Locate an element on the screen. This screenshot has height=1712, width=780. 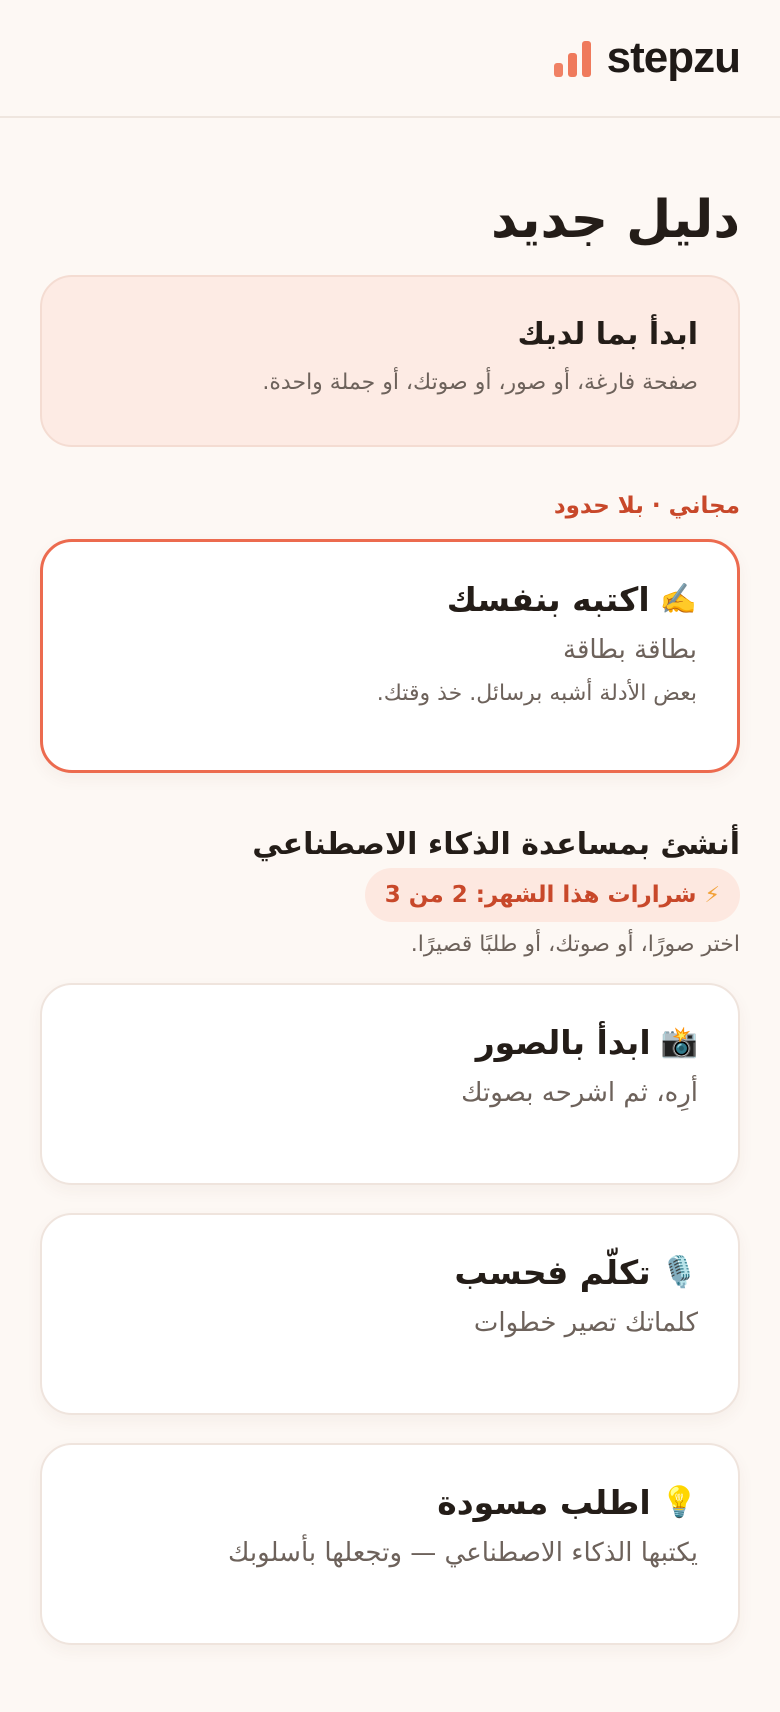
card-title: ابدأ بالصور is located at coordinates (563, 1043).